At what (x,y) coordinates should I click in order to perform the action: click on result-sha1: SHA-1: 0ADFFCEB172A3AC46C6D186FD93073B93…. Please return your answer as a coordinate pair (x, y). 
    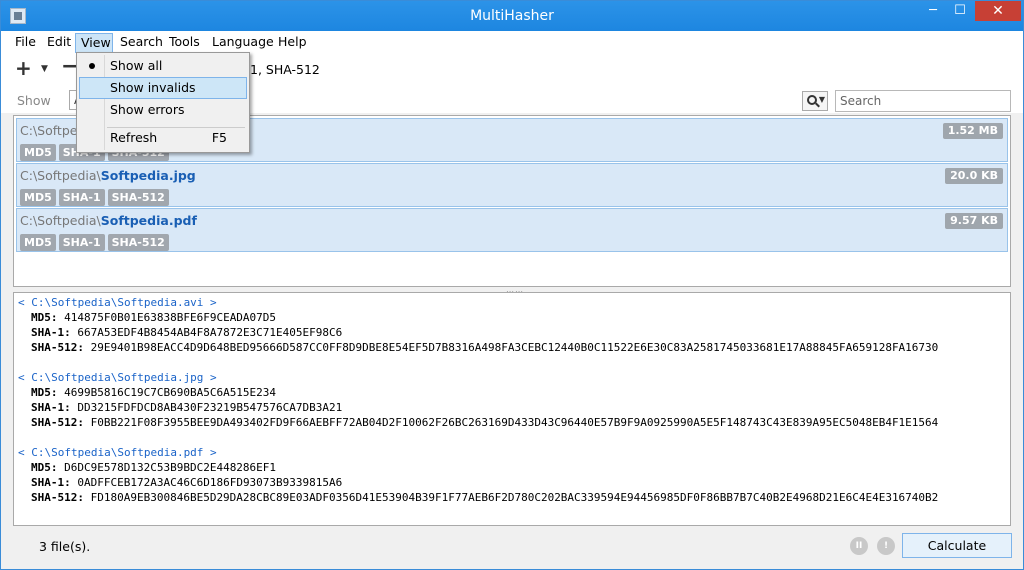
    Looking at the image, I should click on (187, 482).